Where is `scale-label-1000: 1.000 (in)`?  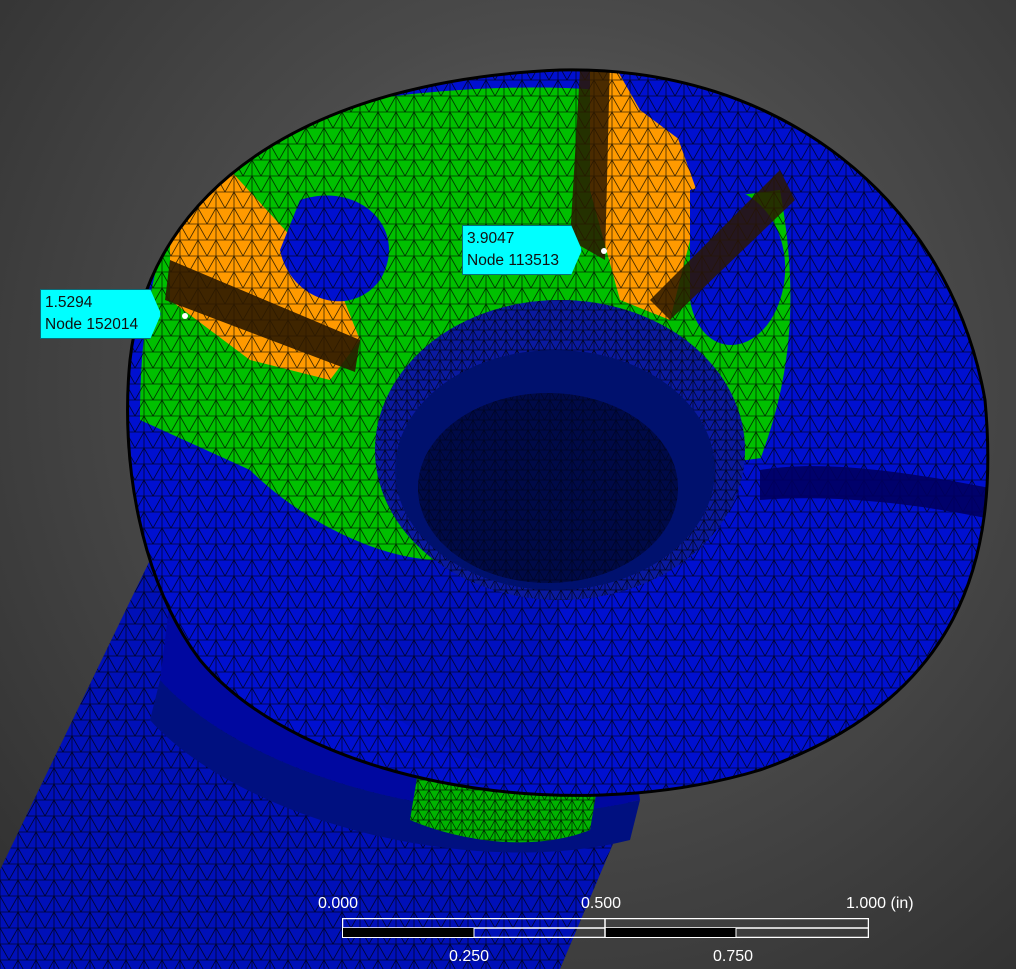 scale-label-1000: 1.000 (in) is located at coordinates (880, 903).